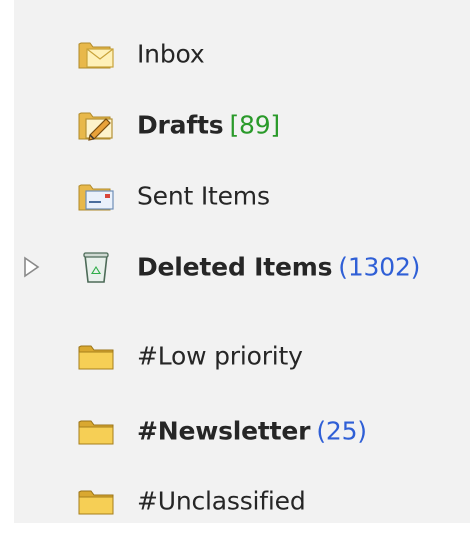 This screenshot has height=537, width=470. Describe the element at coordinates (220, 356) in the screenshot. I see `folder-label: #Low priority` at that location.